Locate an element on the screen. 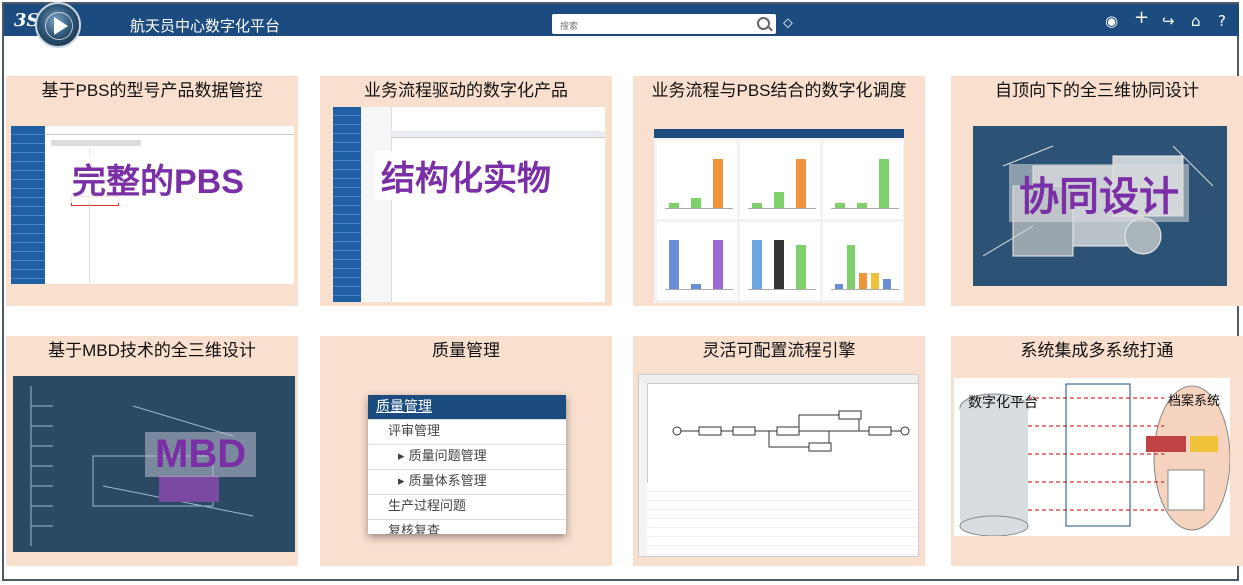 The image size is (1243, 585). menu-item-production: 生产过程问题 is located at coordinates (467, 507).